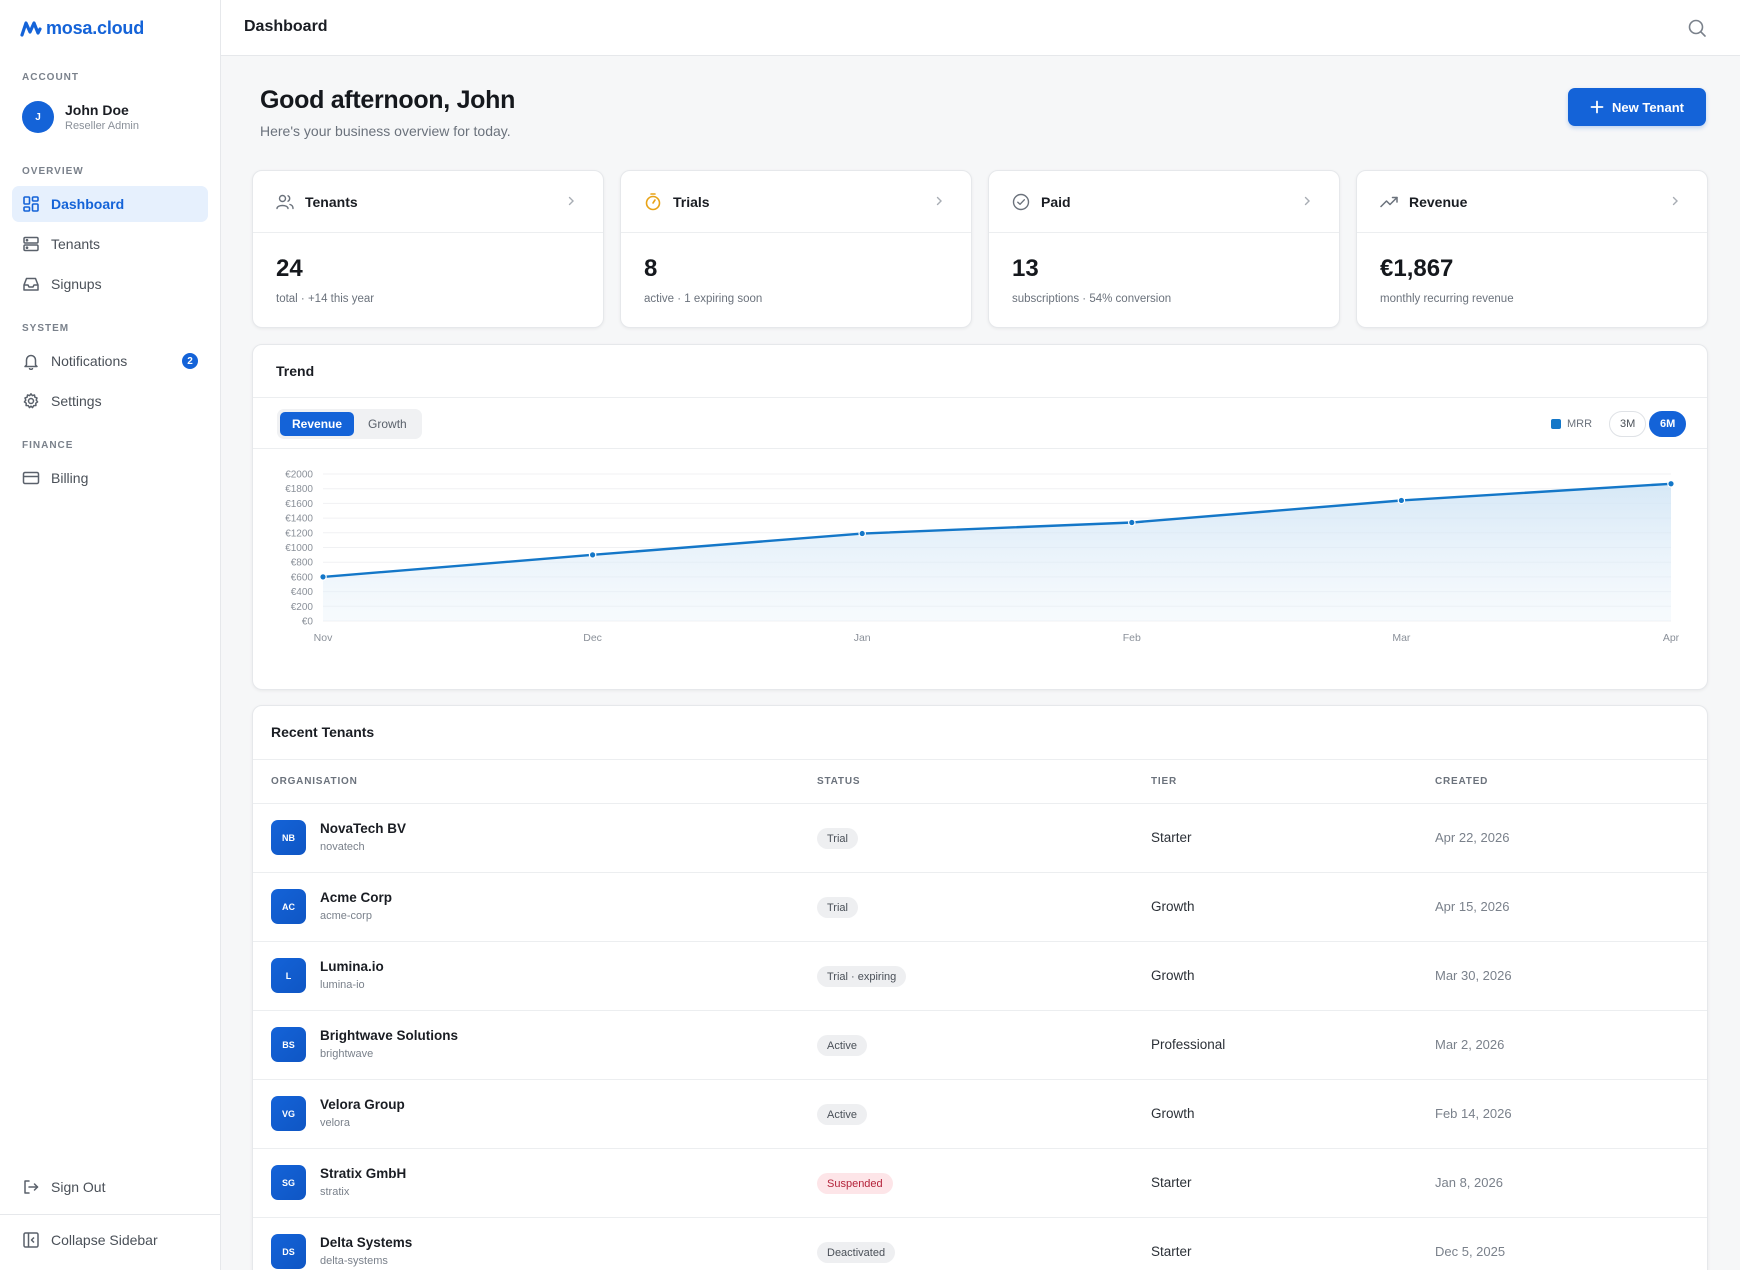  I want to click on stat-value: 8, so click(651, 268).